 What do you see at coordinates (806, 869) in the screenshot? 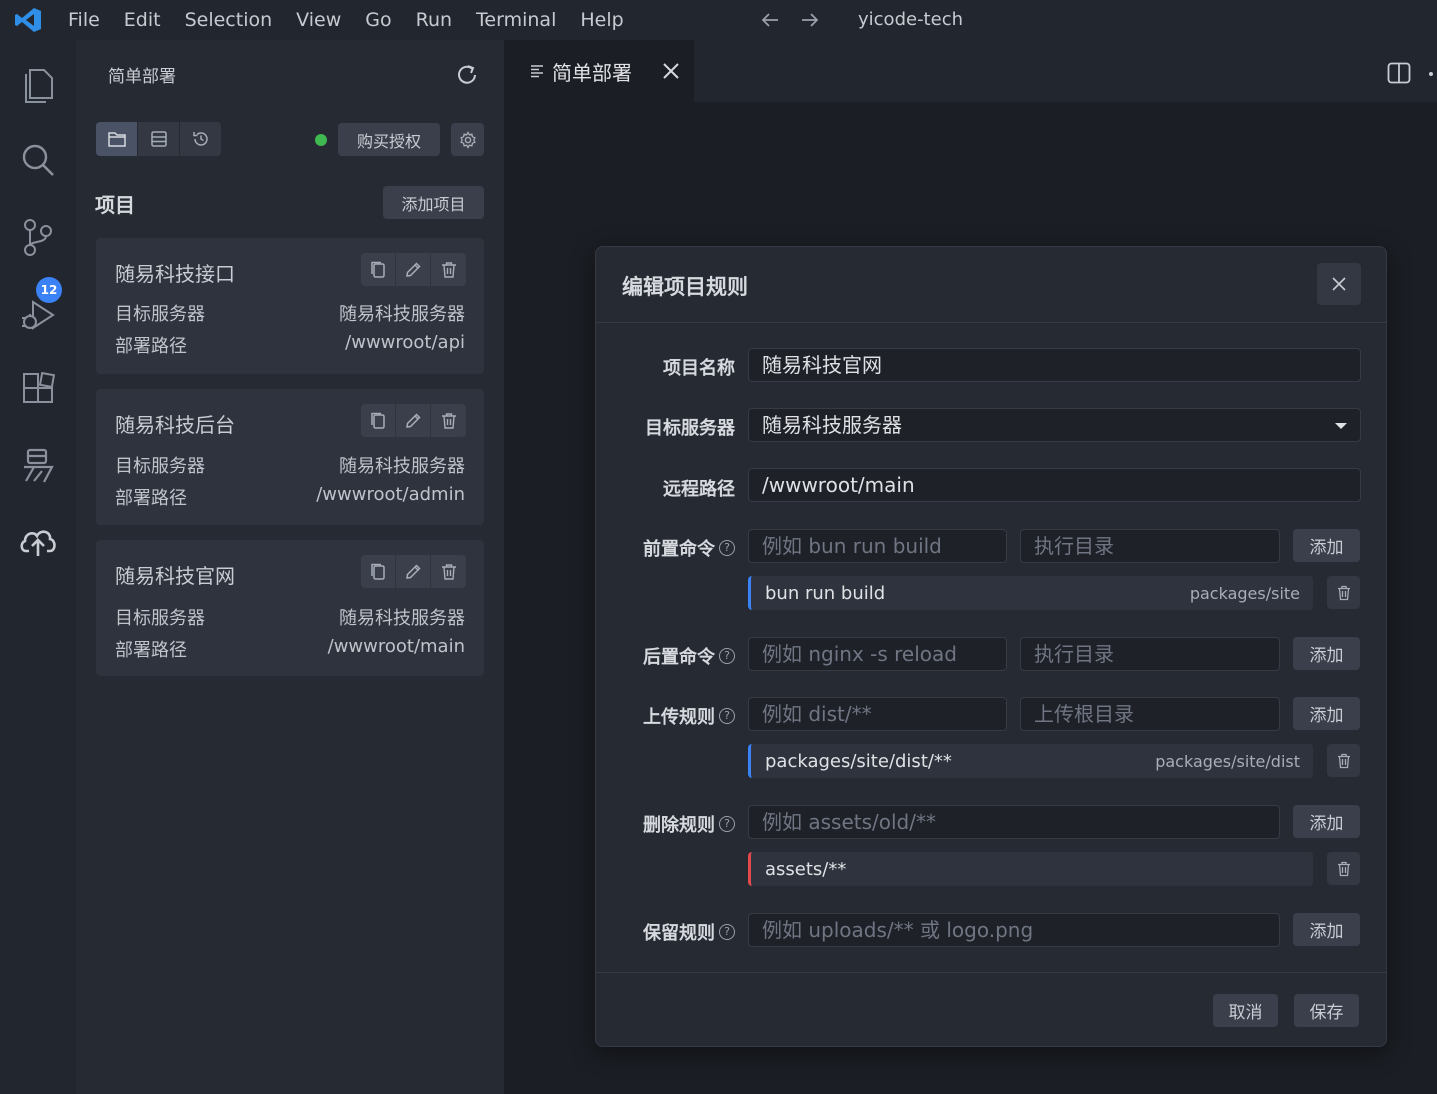
I see `rule-pattern: assets/**` at bounding box center [806, 869].